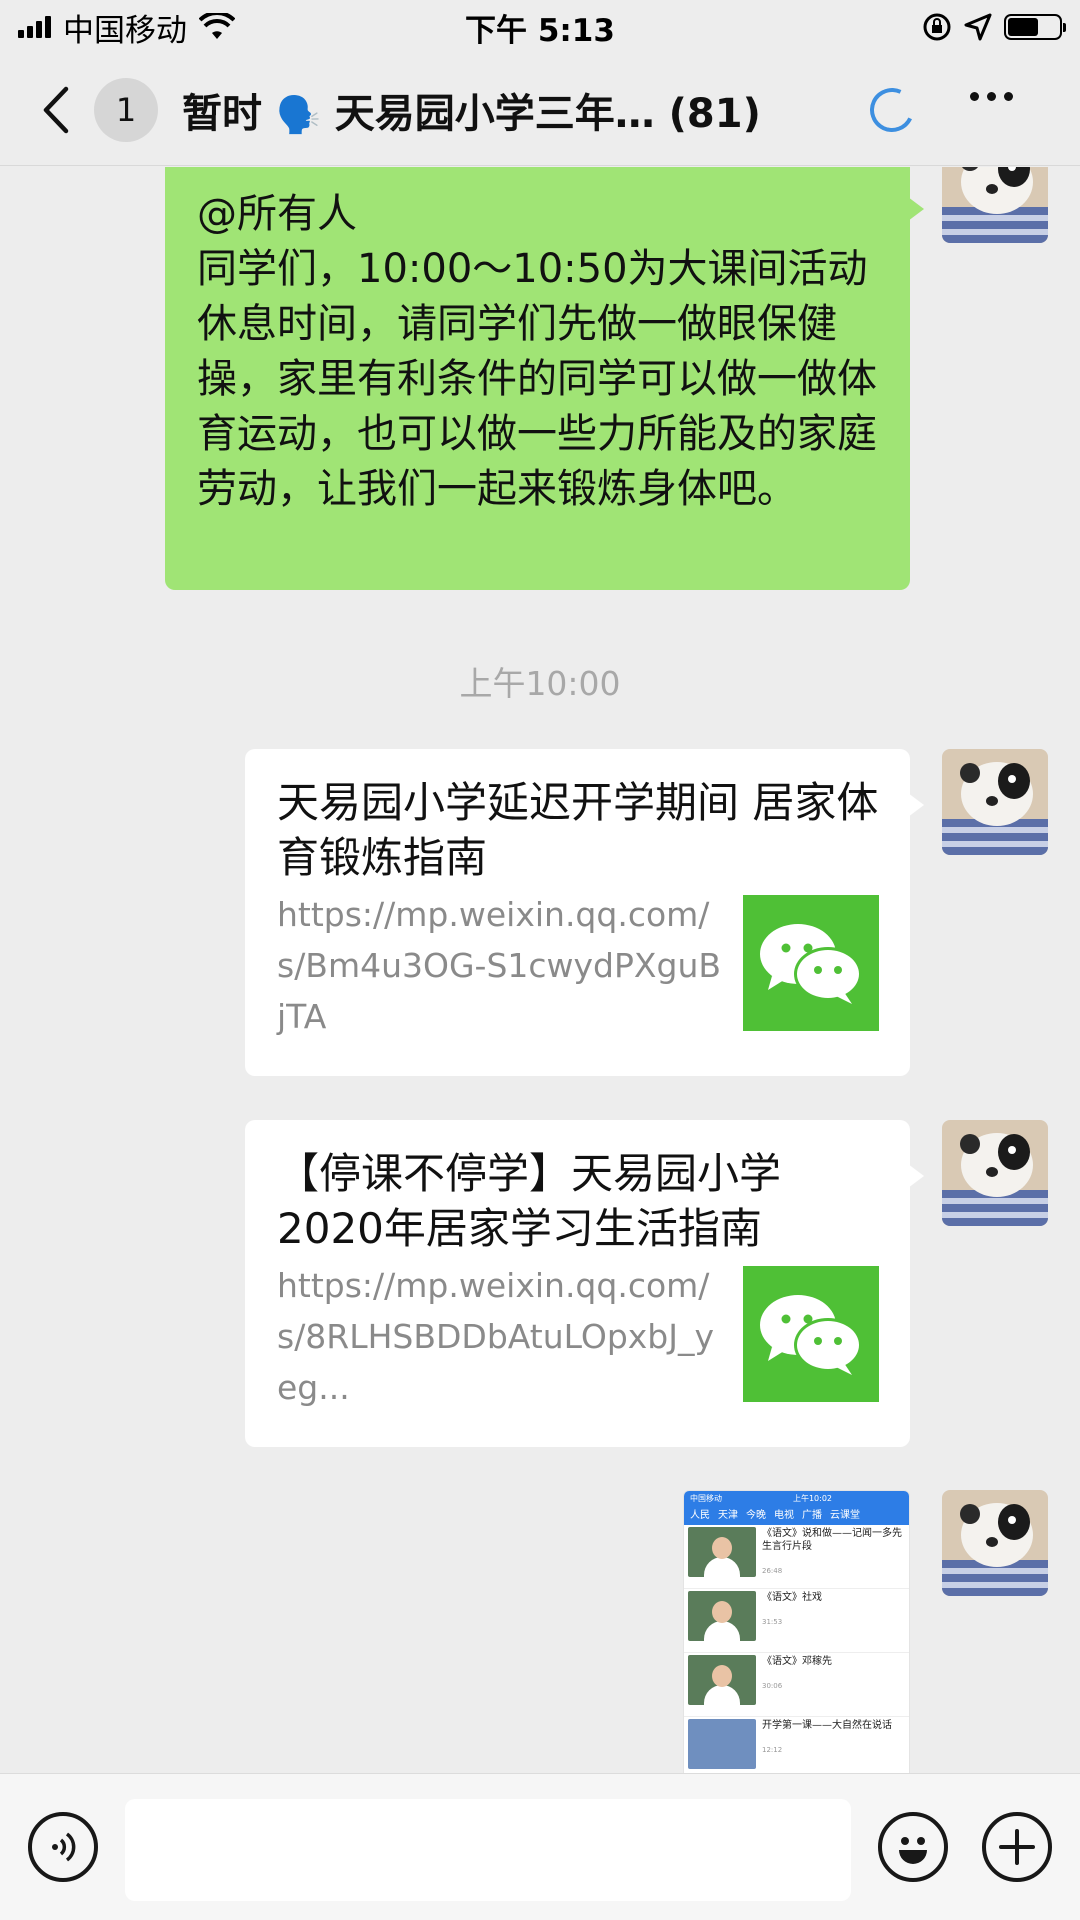  Describe the element at coordinates (540, 30) in the screenshot. I see `clock: 下午 5:13` at that location.